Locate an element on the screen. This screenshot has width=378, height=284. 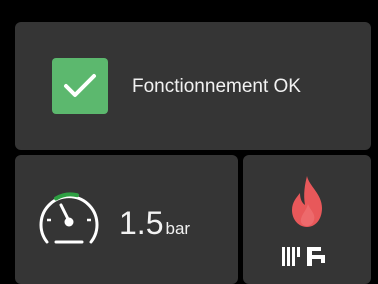
status-check-badge is located at coordinates (80, 86).